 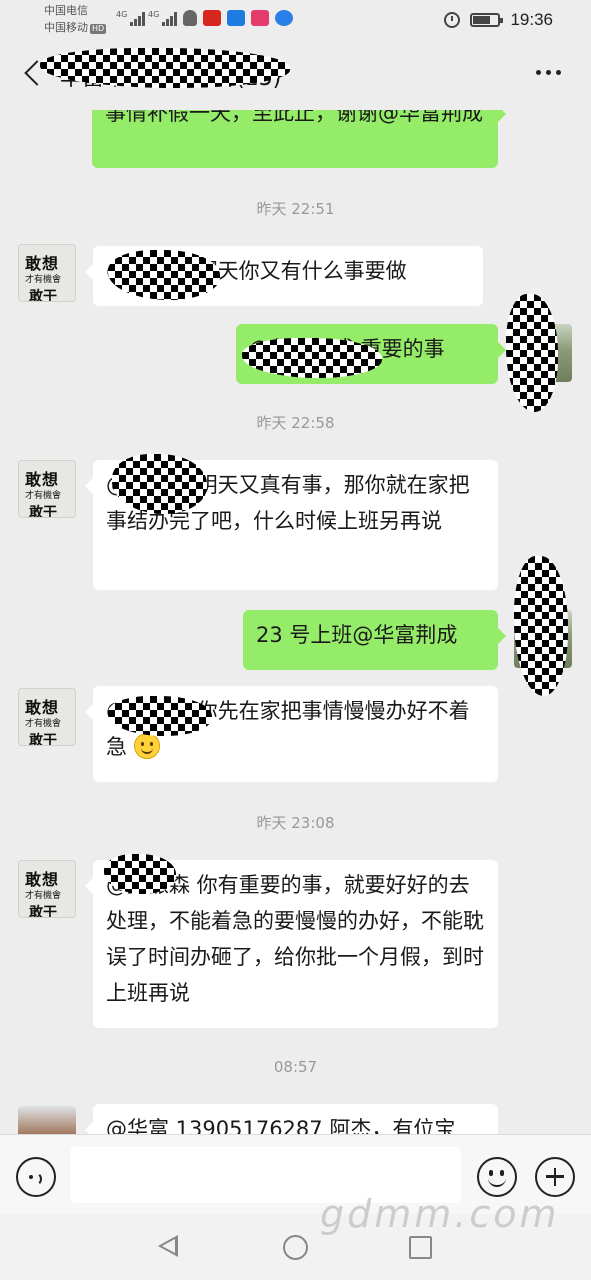 What do you see at coordinates (66, 10) in the screenshot?
I see `carrier-1: 中国电信` at bounding box center [66, 10].